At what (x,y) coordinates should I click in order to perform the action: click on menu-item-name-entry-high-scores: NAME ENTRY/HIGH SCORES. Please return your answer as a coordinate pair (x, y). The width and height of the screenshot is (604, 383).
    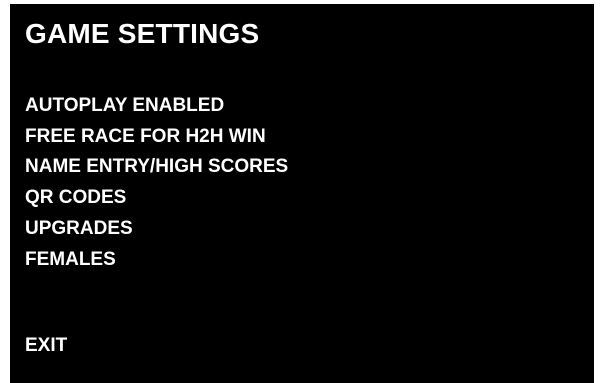
    Looking at the image, I should click on (156, 167).